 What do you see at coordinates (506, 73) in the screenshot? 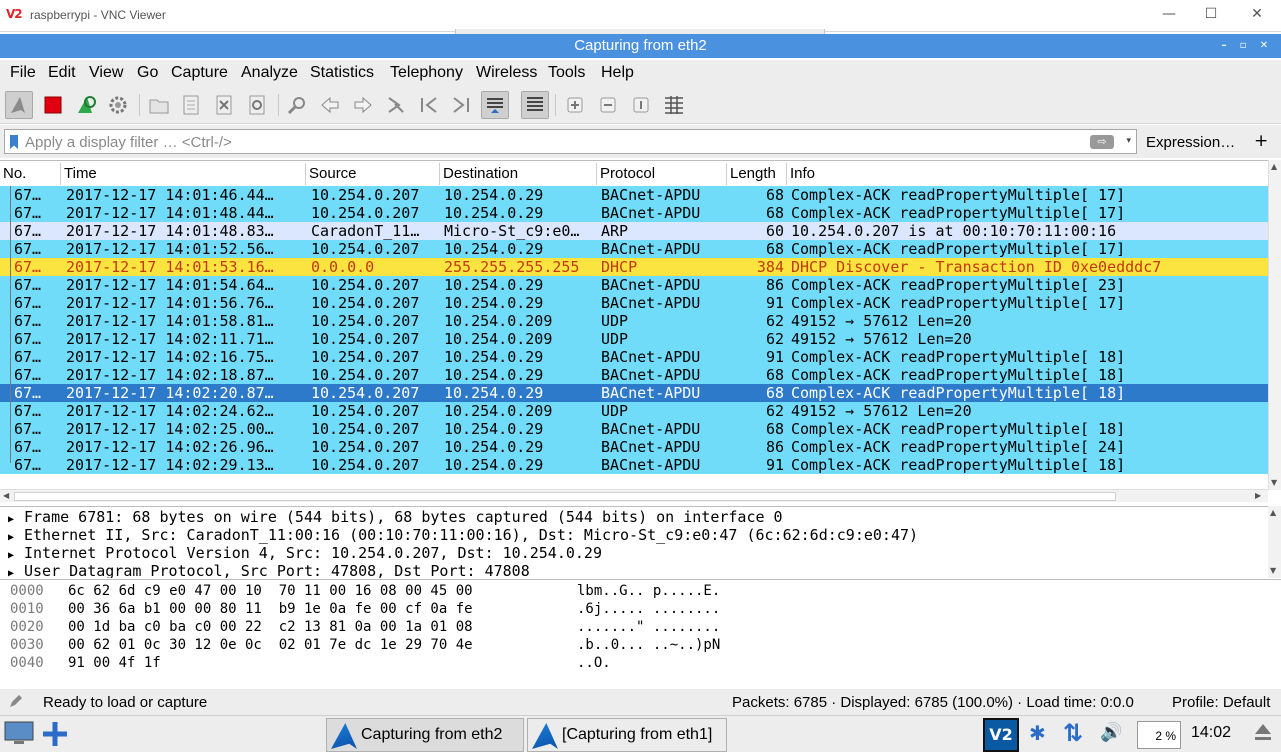
I see `menu-wireless: Wireless` at bounding box center [506, 73].